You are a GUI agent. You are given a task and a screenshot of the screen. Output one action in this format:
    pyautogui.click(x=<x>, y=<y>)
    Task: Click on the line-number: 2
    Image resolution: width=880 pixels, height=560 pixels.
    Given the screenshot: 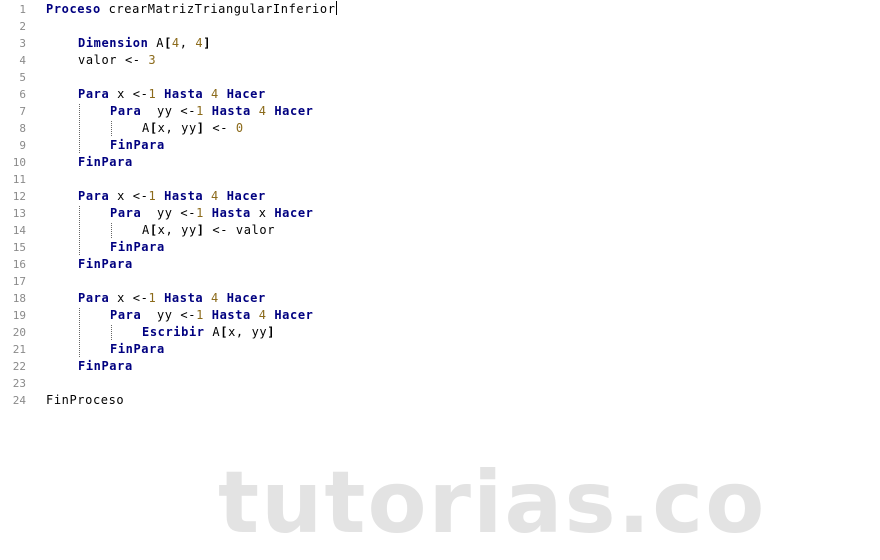 What is the action you would take?
    pyautogui.click(x=22, y=26)
    